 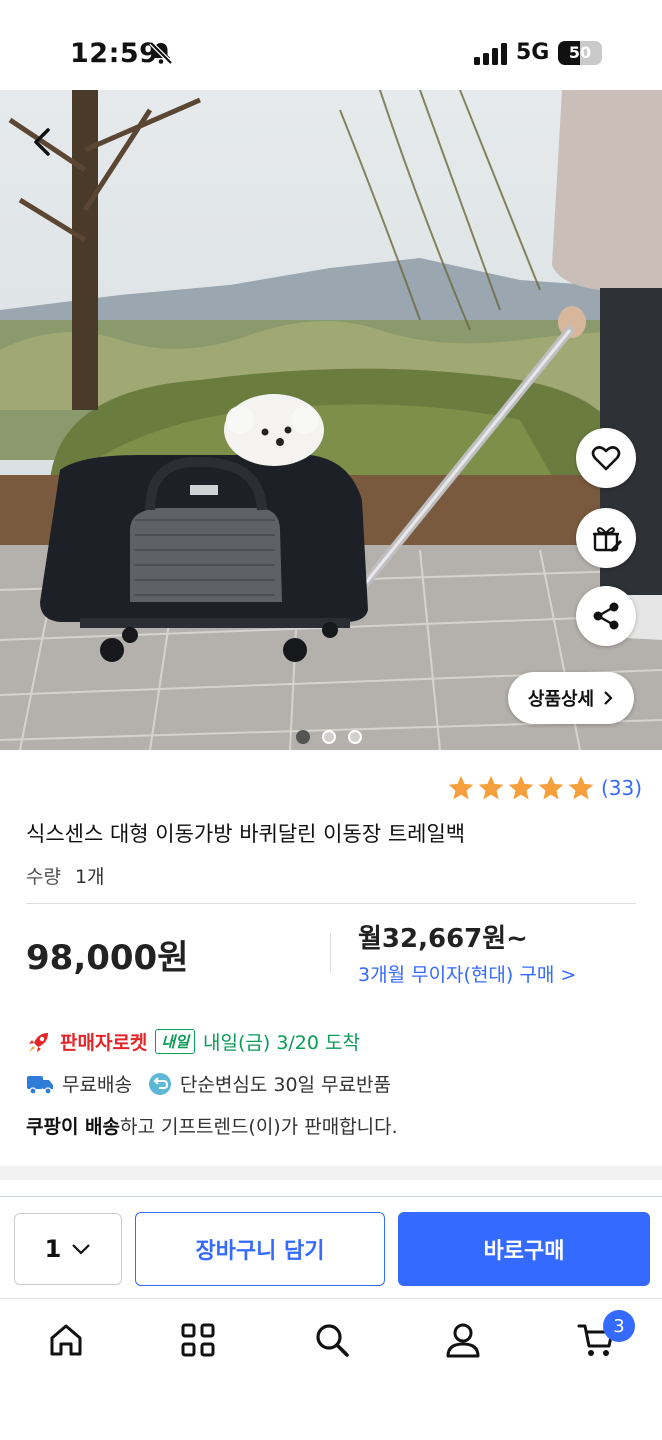 I want to click on heart-icon, so click(x=606, y=458).